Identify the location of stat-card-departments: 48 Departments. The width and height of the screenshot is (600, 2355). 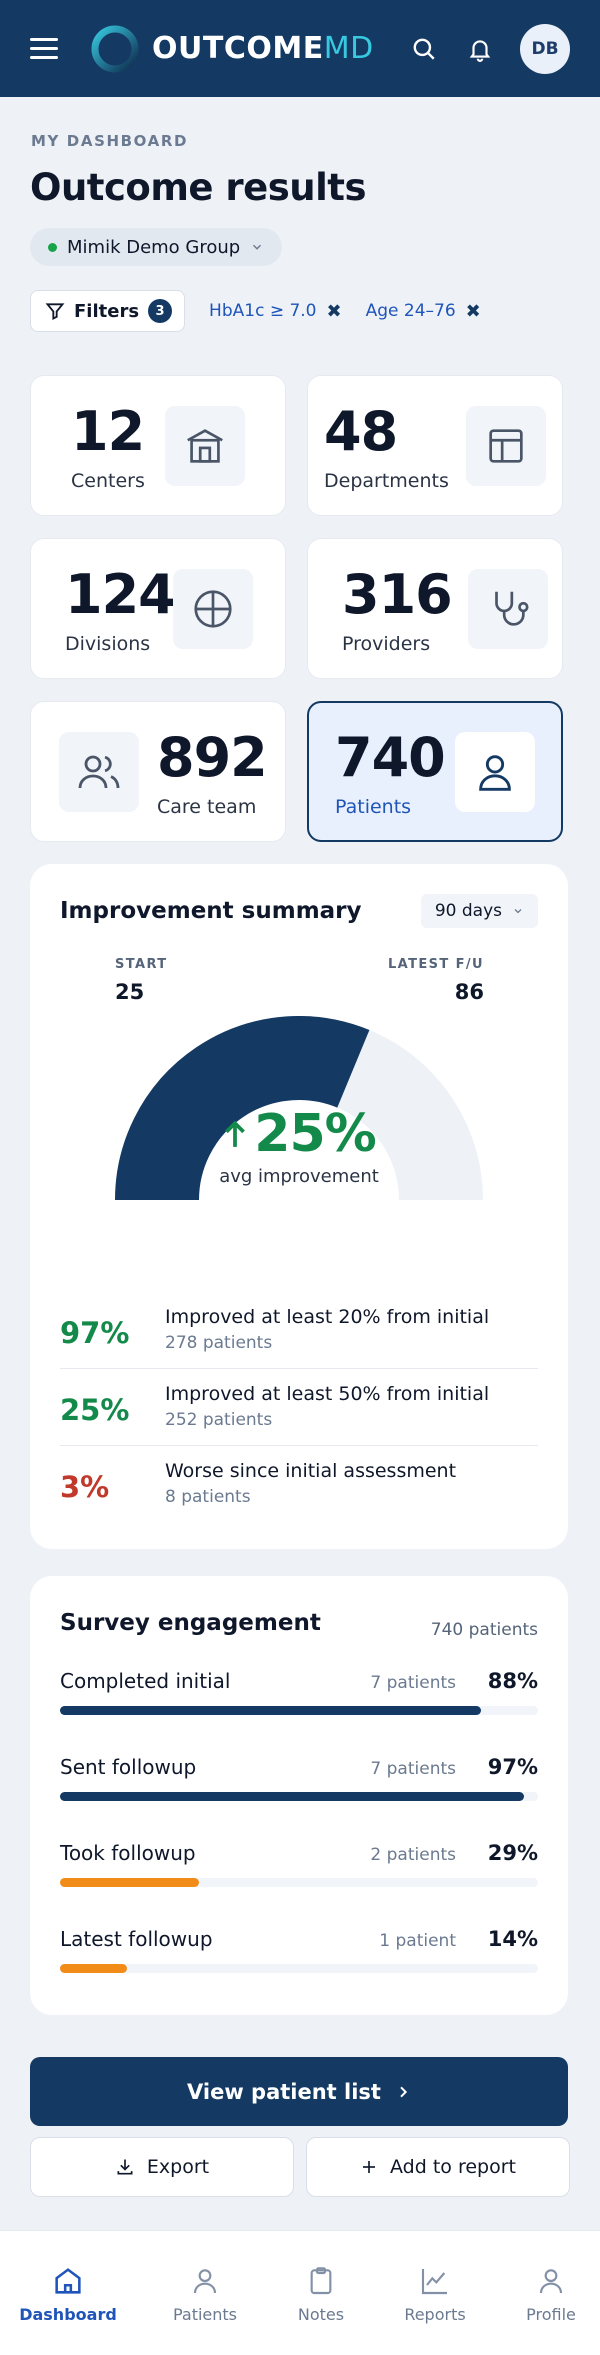
(435, 445).